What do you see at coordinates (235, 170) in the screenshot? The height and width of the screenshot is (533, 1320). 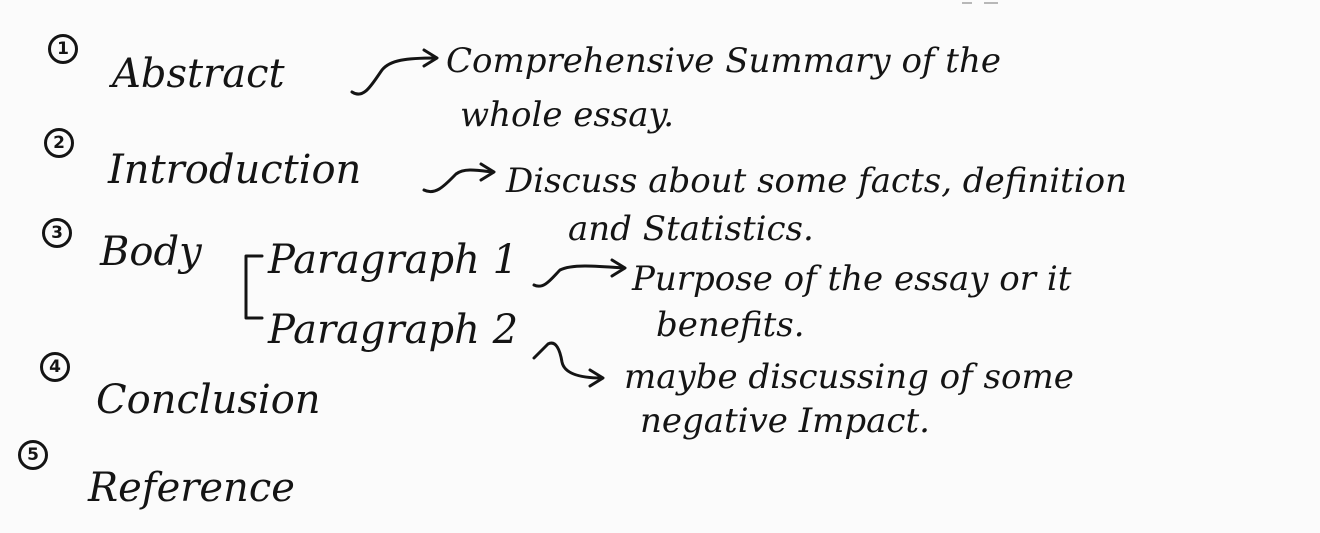 I see `section-title-introduction: Introduction` at bounding box center [235, 170].